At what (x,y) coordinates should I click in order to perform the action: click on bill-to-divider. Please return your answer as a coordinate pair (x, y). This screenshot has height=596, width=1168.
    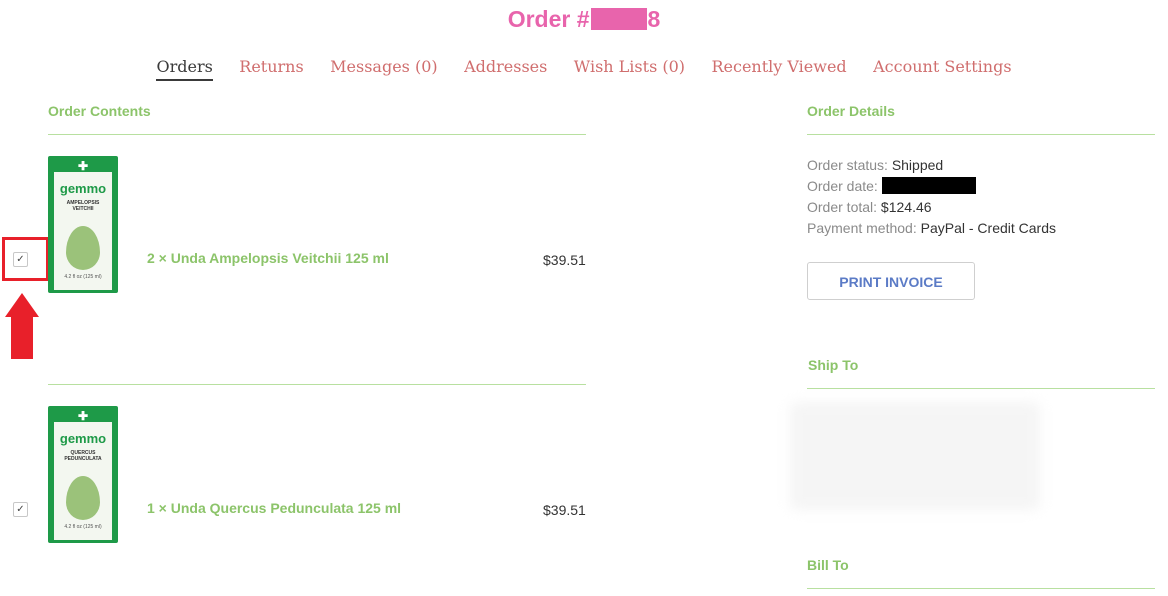
    Looking at the image, I should click on (981, 588).